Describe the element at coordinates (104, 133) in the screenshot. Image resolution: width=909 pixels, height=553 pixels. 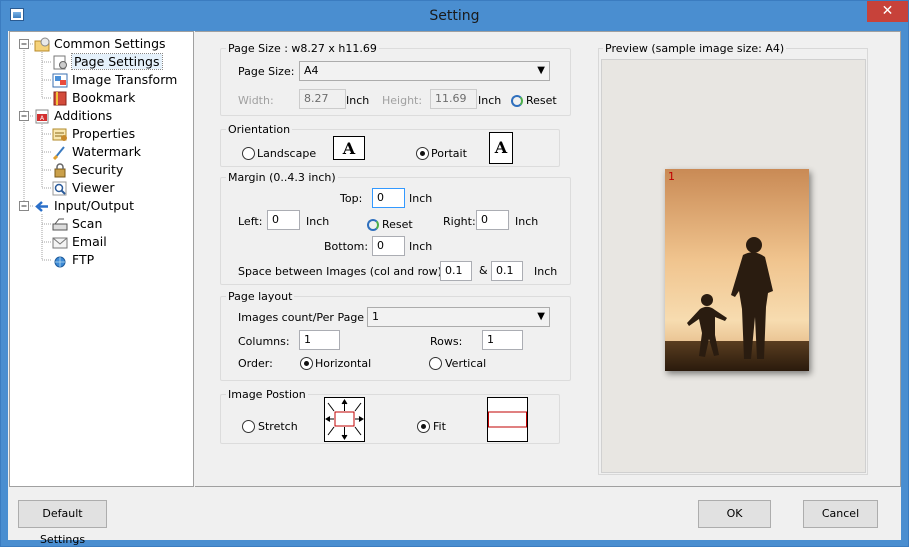
I see `tree-item-label: Properties` at that location.